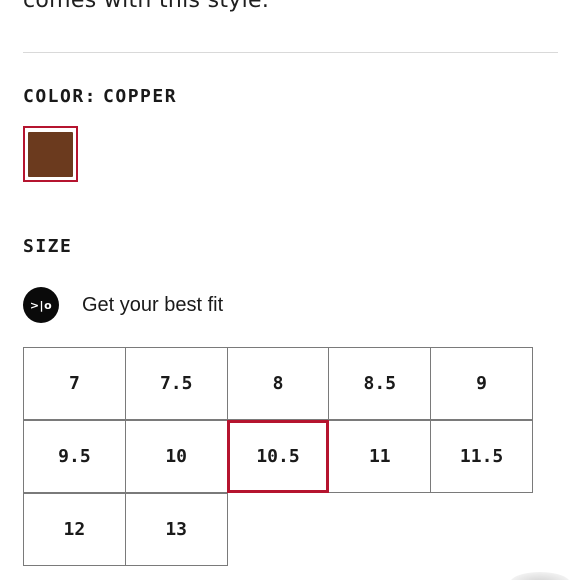 Image resolution: width=580 pixels, height=580 pixels. Describe the element at coordinates (481, 456) in the screenshot. I see `size-option-11-5: 11.5` at that location.